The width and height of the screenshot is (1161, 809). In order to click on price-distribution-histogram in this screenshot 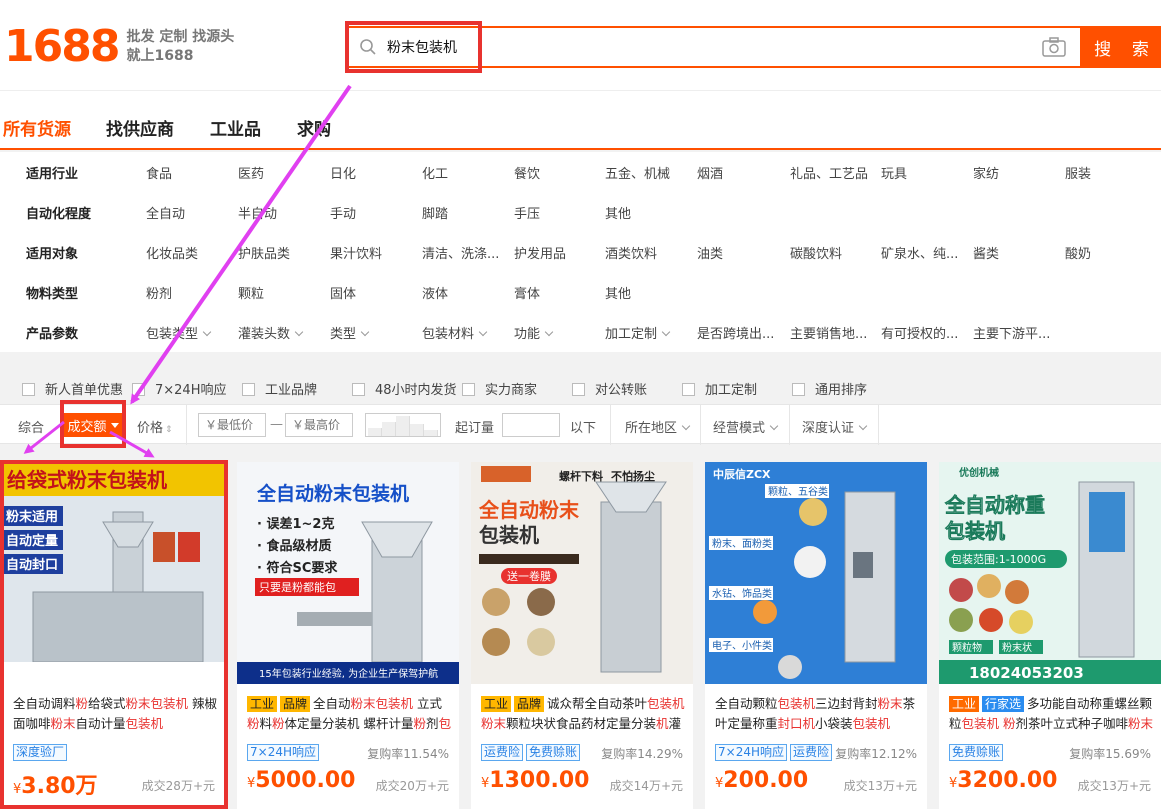, I will do `click(403, 425)`.